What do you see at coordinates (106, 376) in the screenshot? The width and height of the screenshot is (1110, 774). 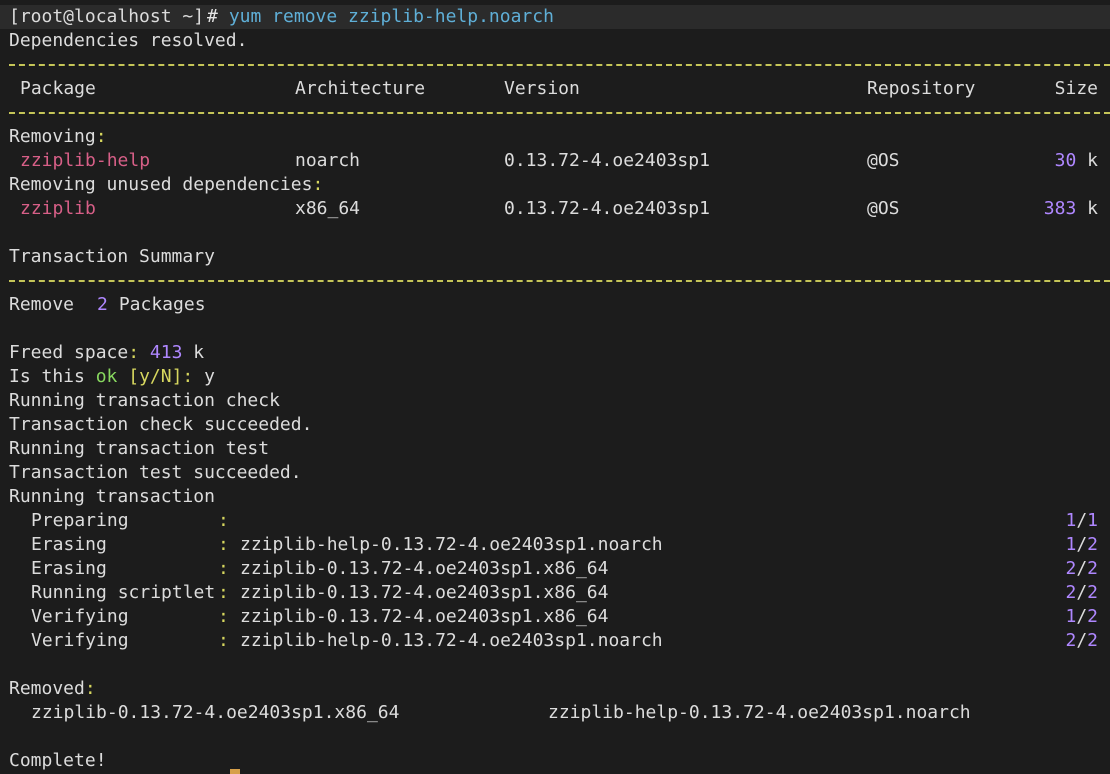 I see `confirm-ok: ok` at bounding box center [106, 376].